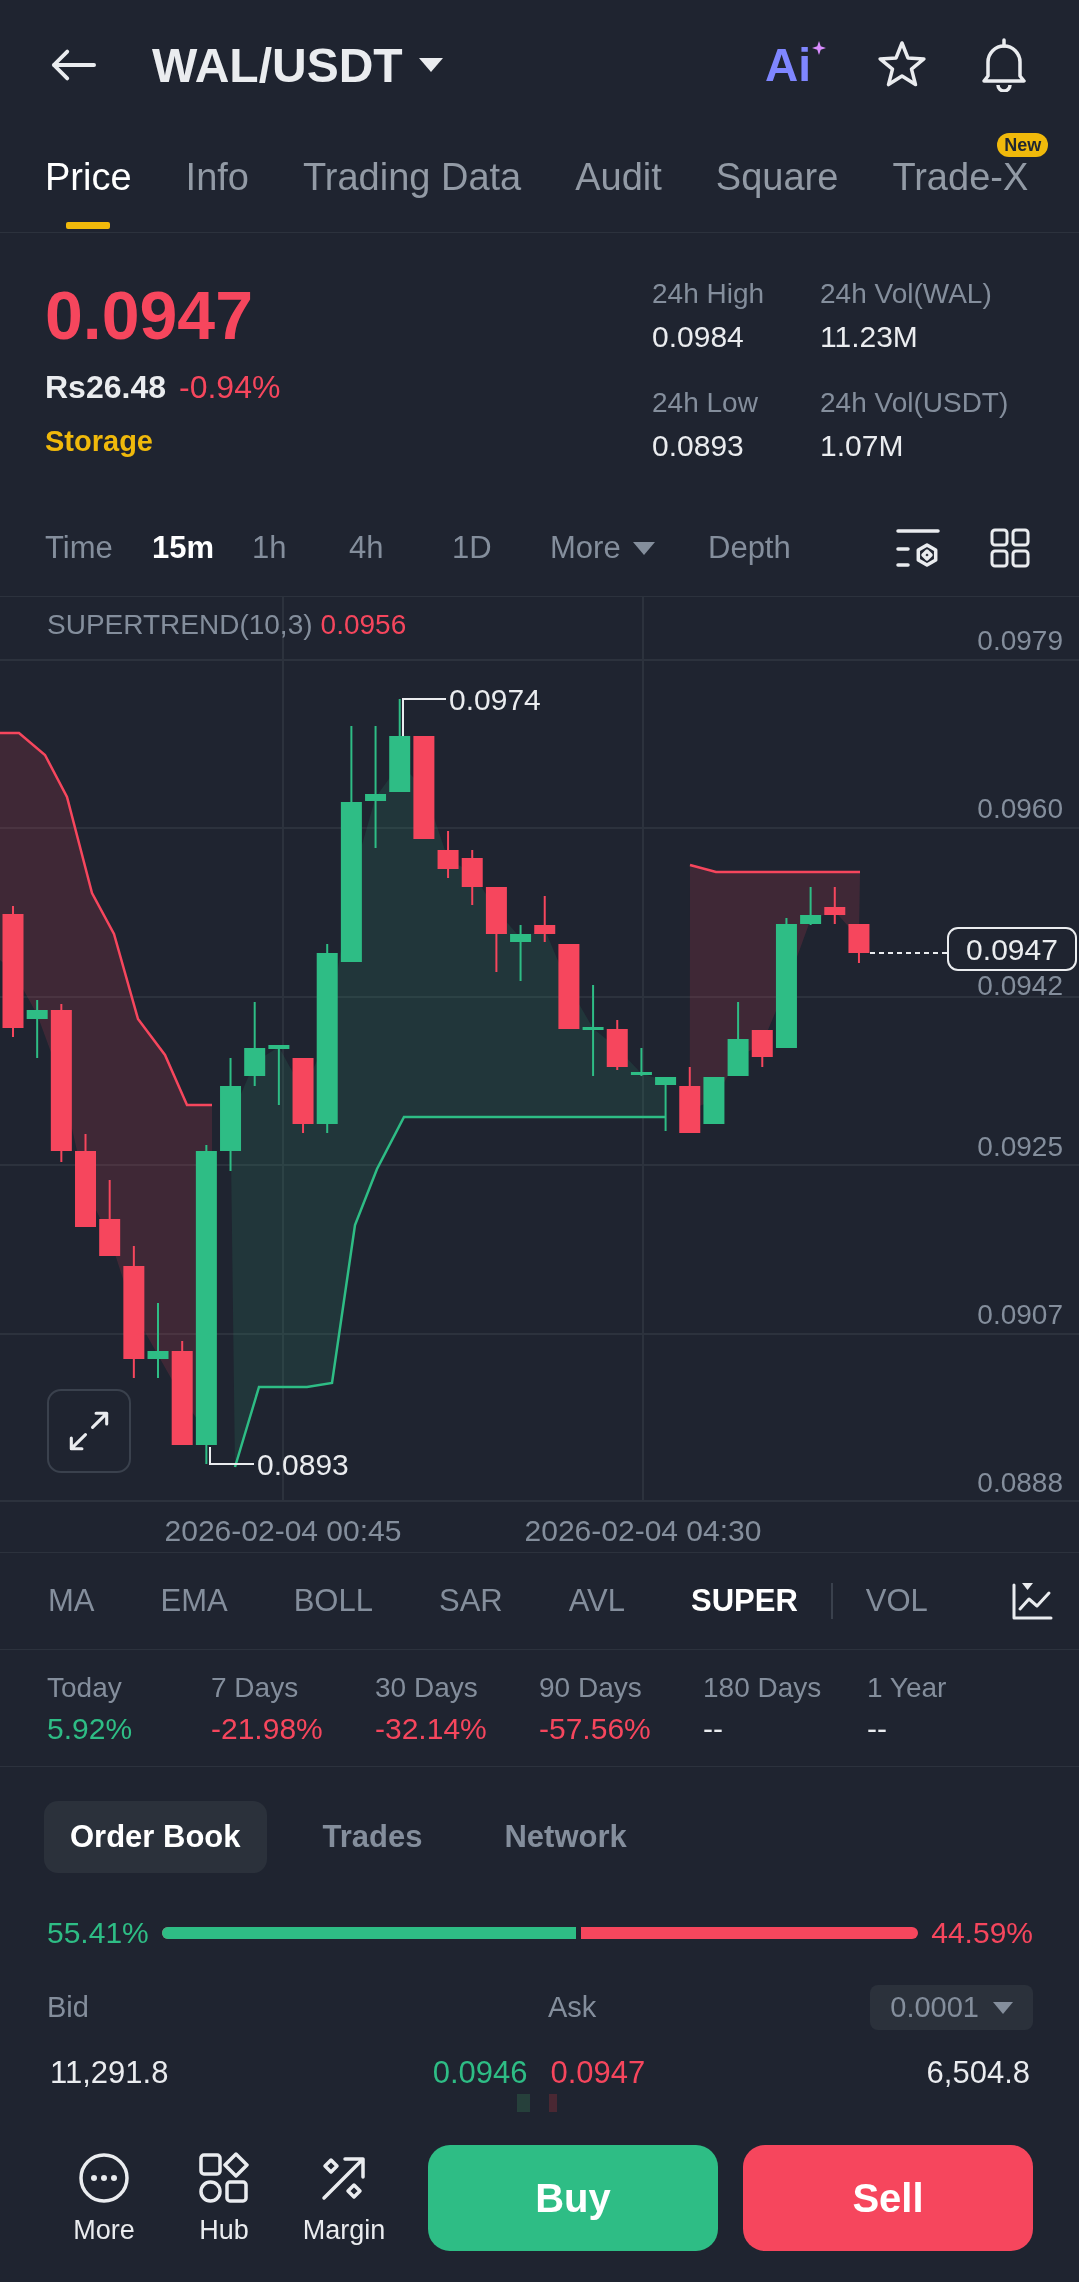 The image size is (1079, 2282). What do you see at coordinates (795, 65) in the screenshot?
I see `ai-button: Ai` at bounding box center [795, 65].